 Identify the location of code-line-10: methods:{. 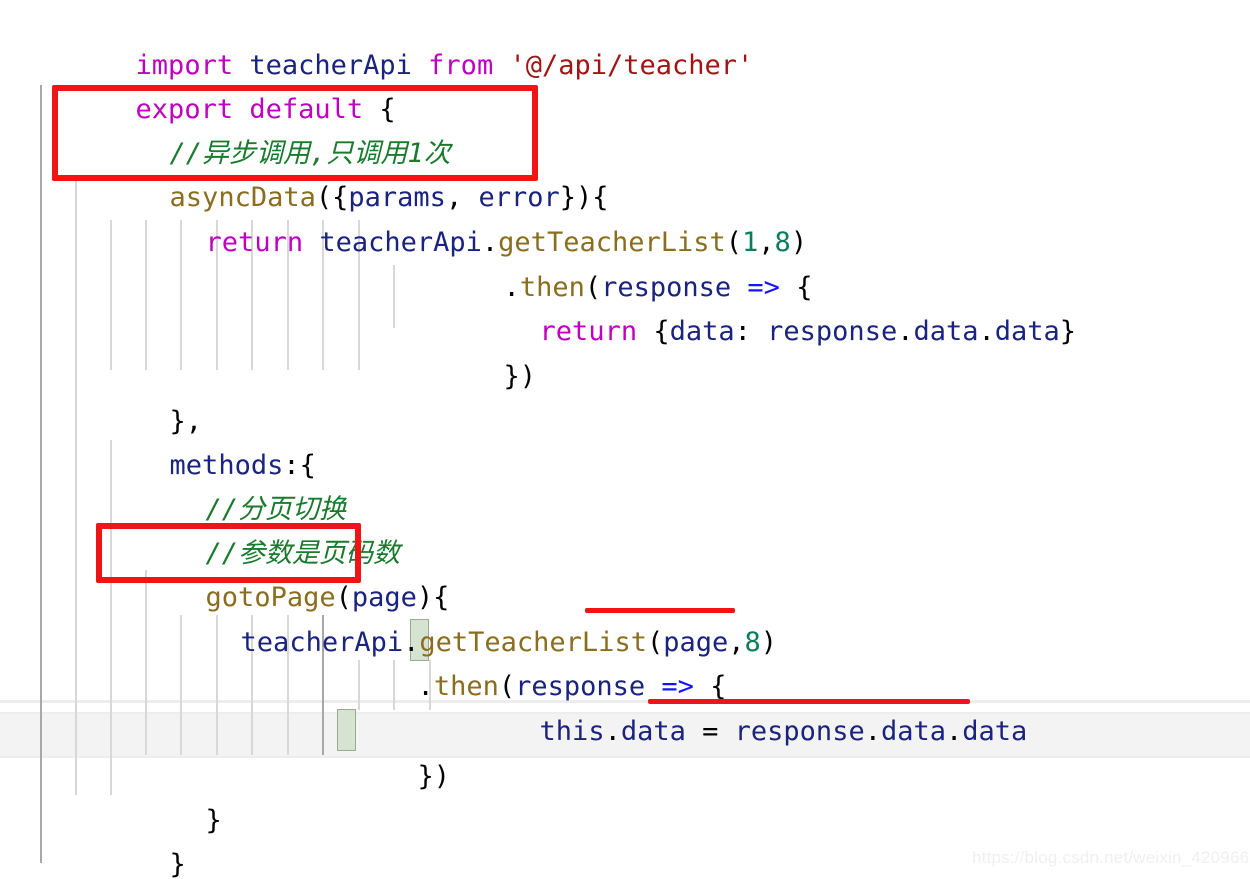
(625, 440).